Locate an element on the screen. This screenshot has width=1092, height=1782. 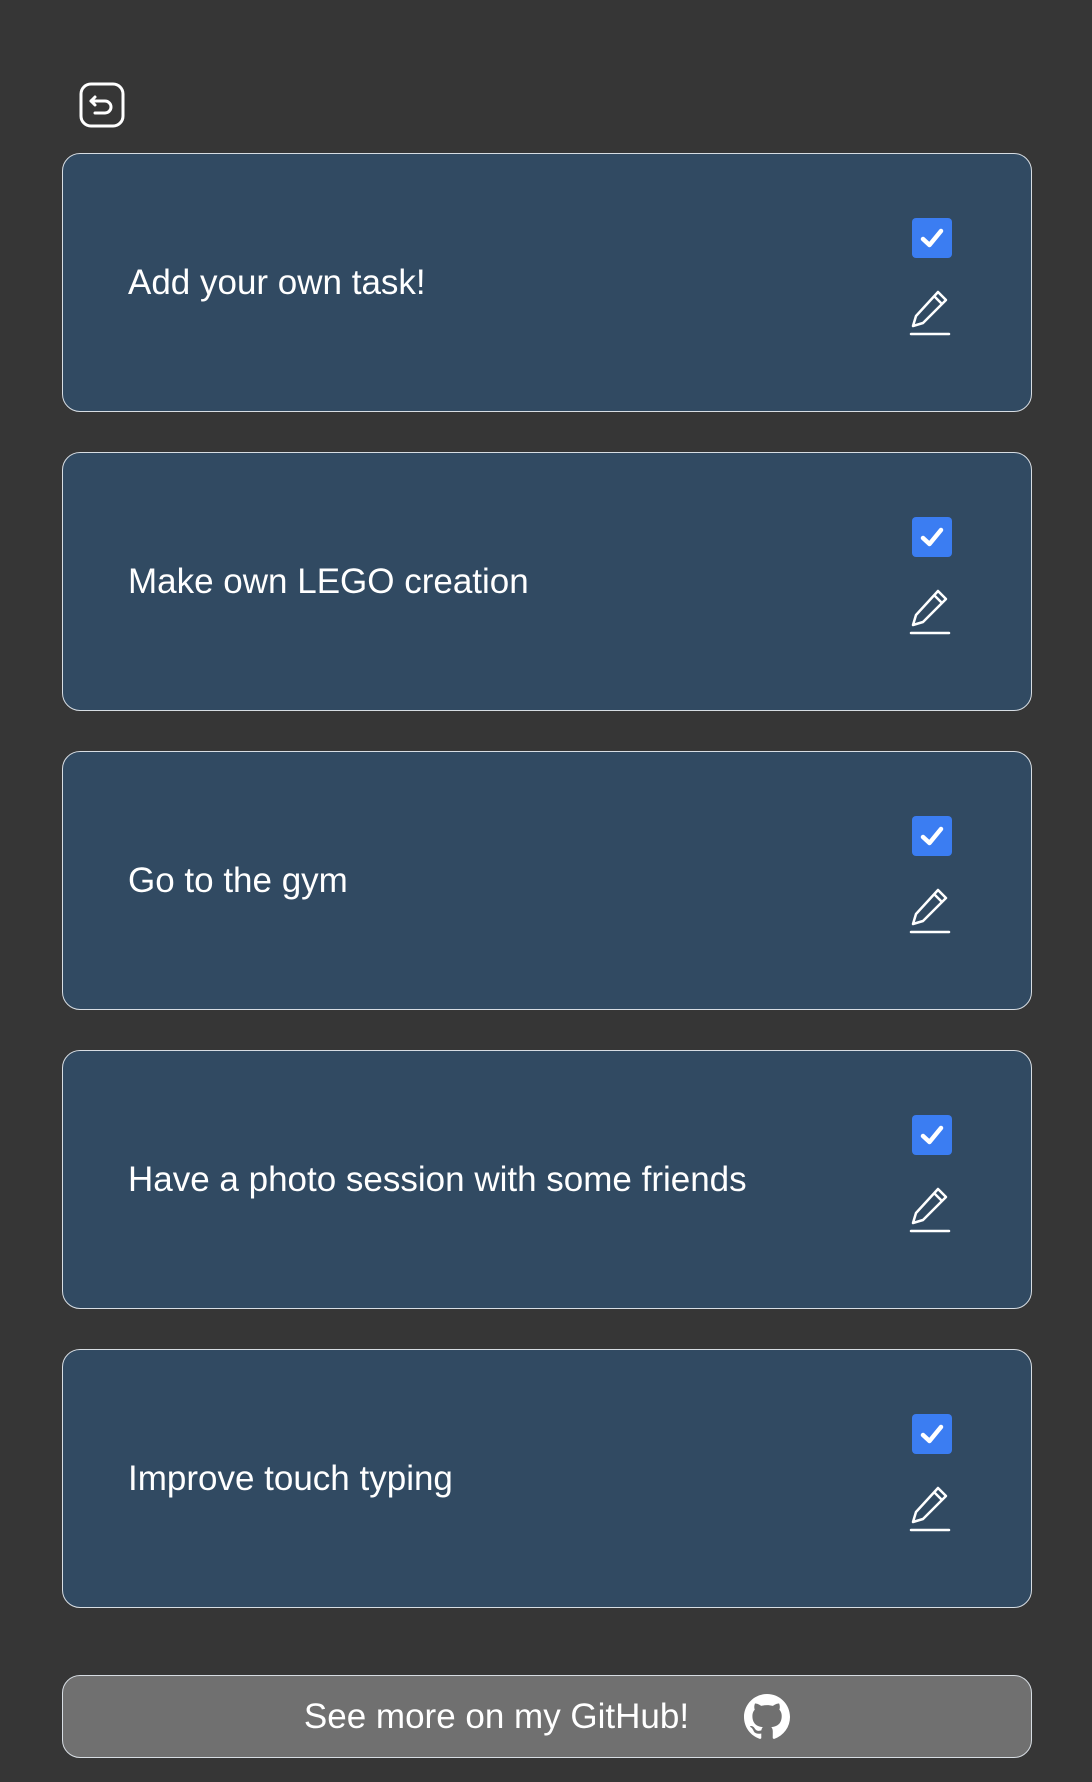
task-card: Improve touch typing is located at coordinates (547, 1478).